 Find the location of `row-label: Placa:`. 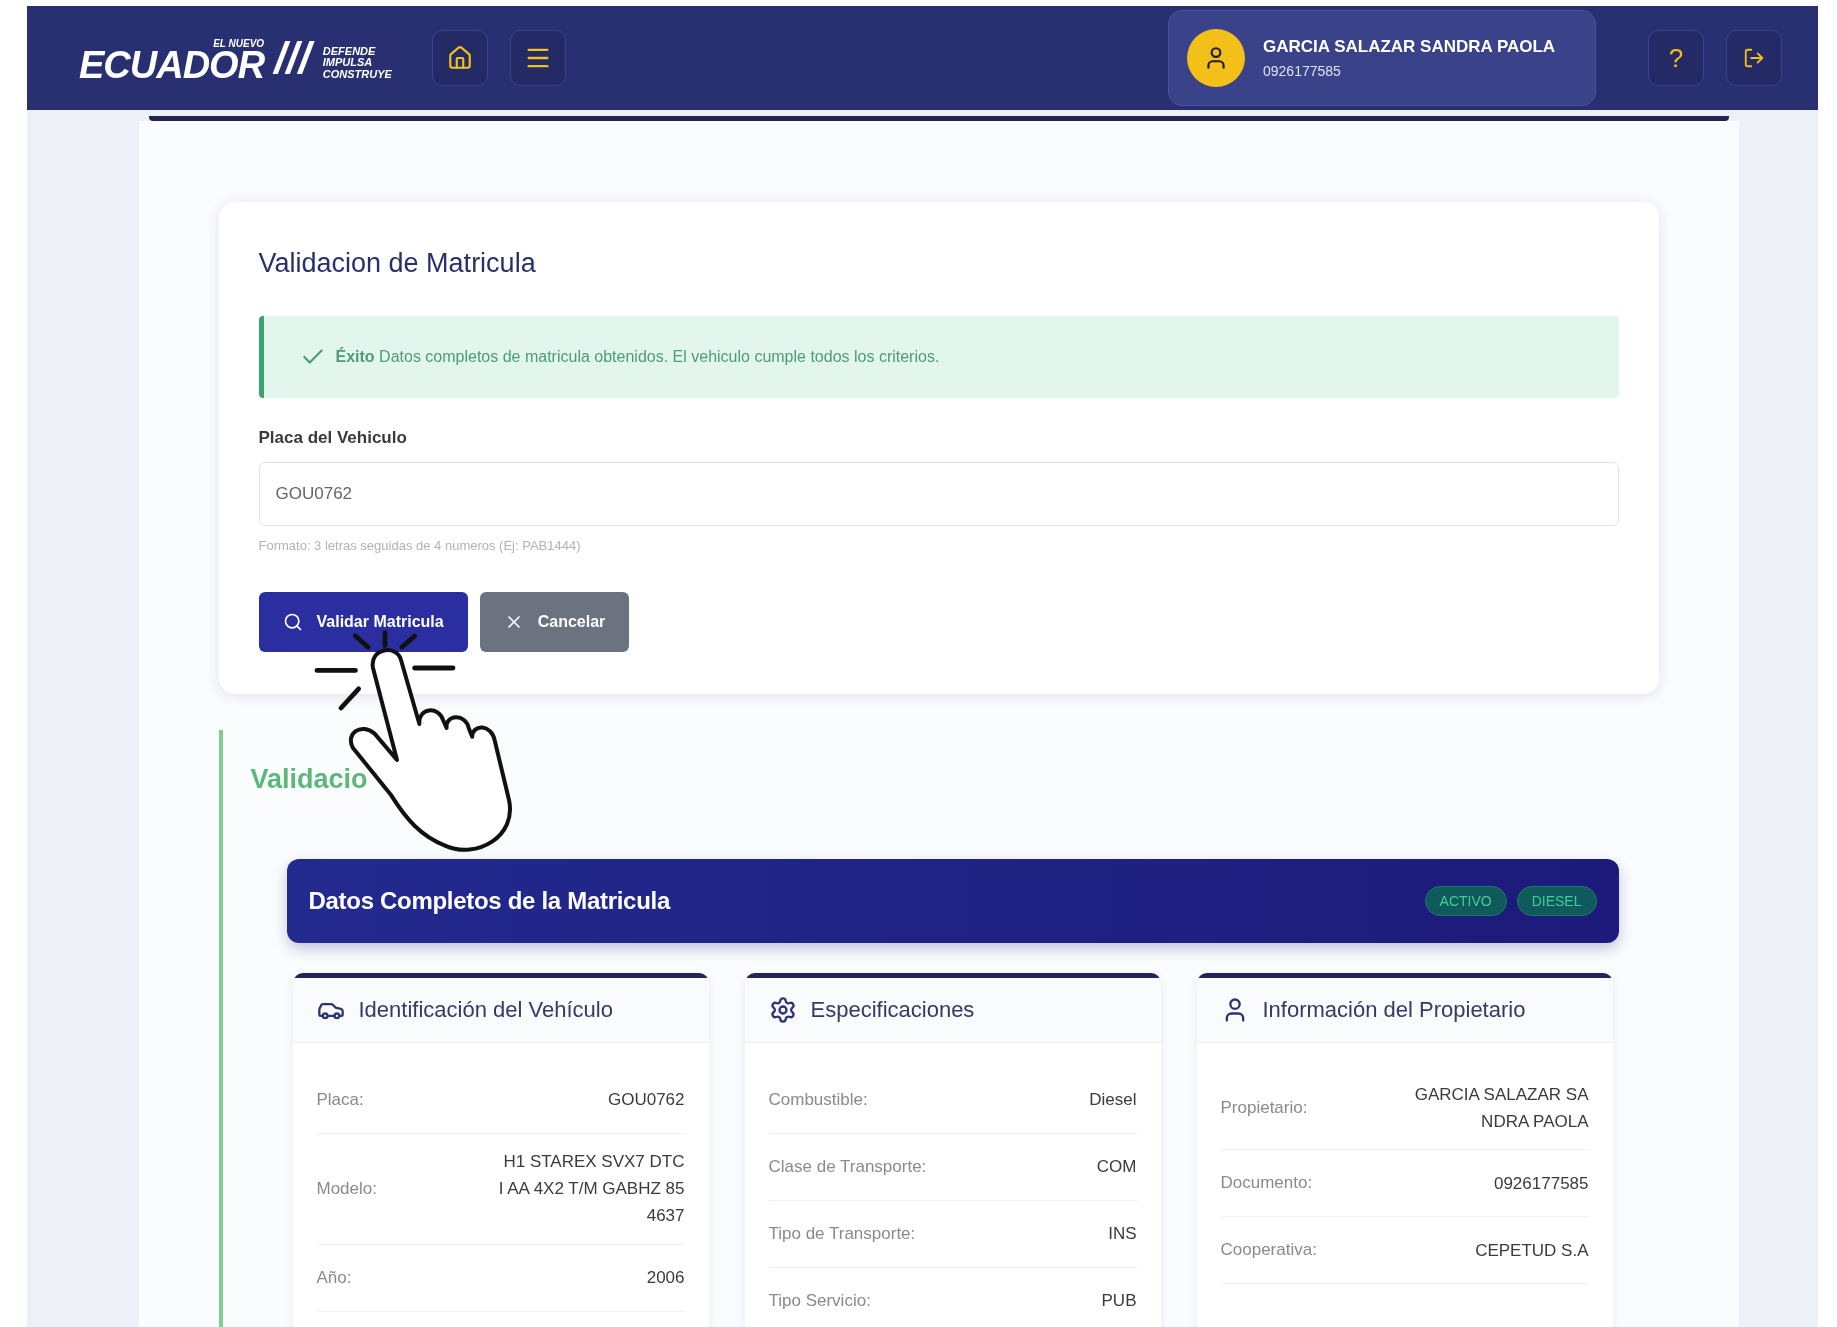

row-label: Placa: is located at coordinates (340, 1100).